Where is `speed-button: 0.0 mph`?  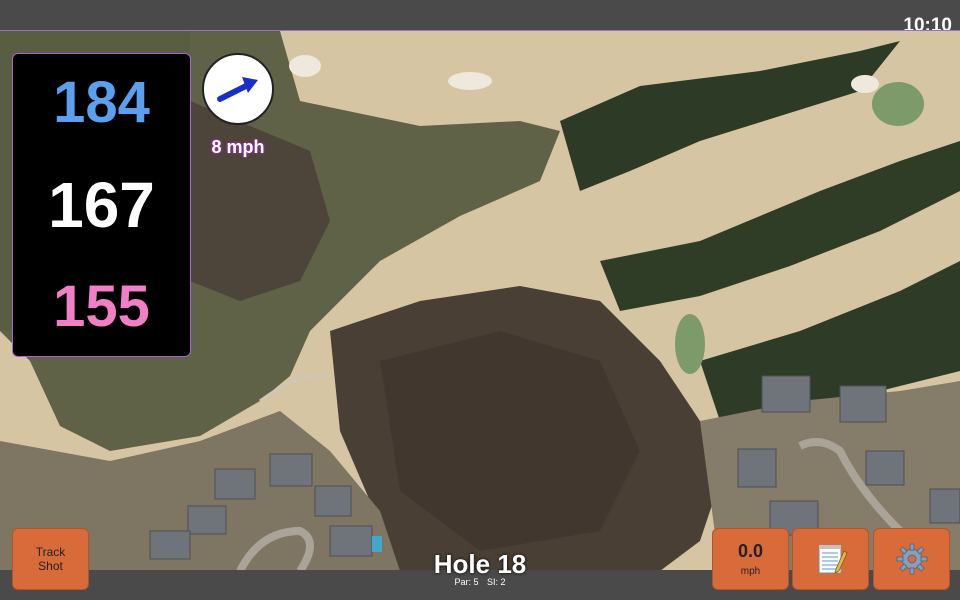 speed-button: 0.0 mph is located at coordinates (750, 559).